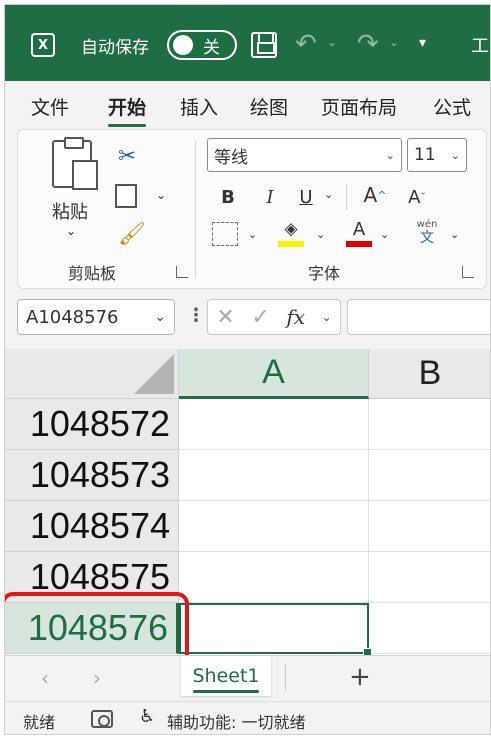 The image size is (491, 739). What do you see at coordinates (384, 234) in the screenshot?
I see `font-color-dropdown-icon: ⌄` at bounding box center [384, 234].